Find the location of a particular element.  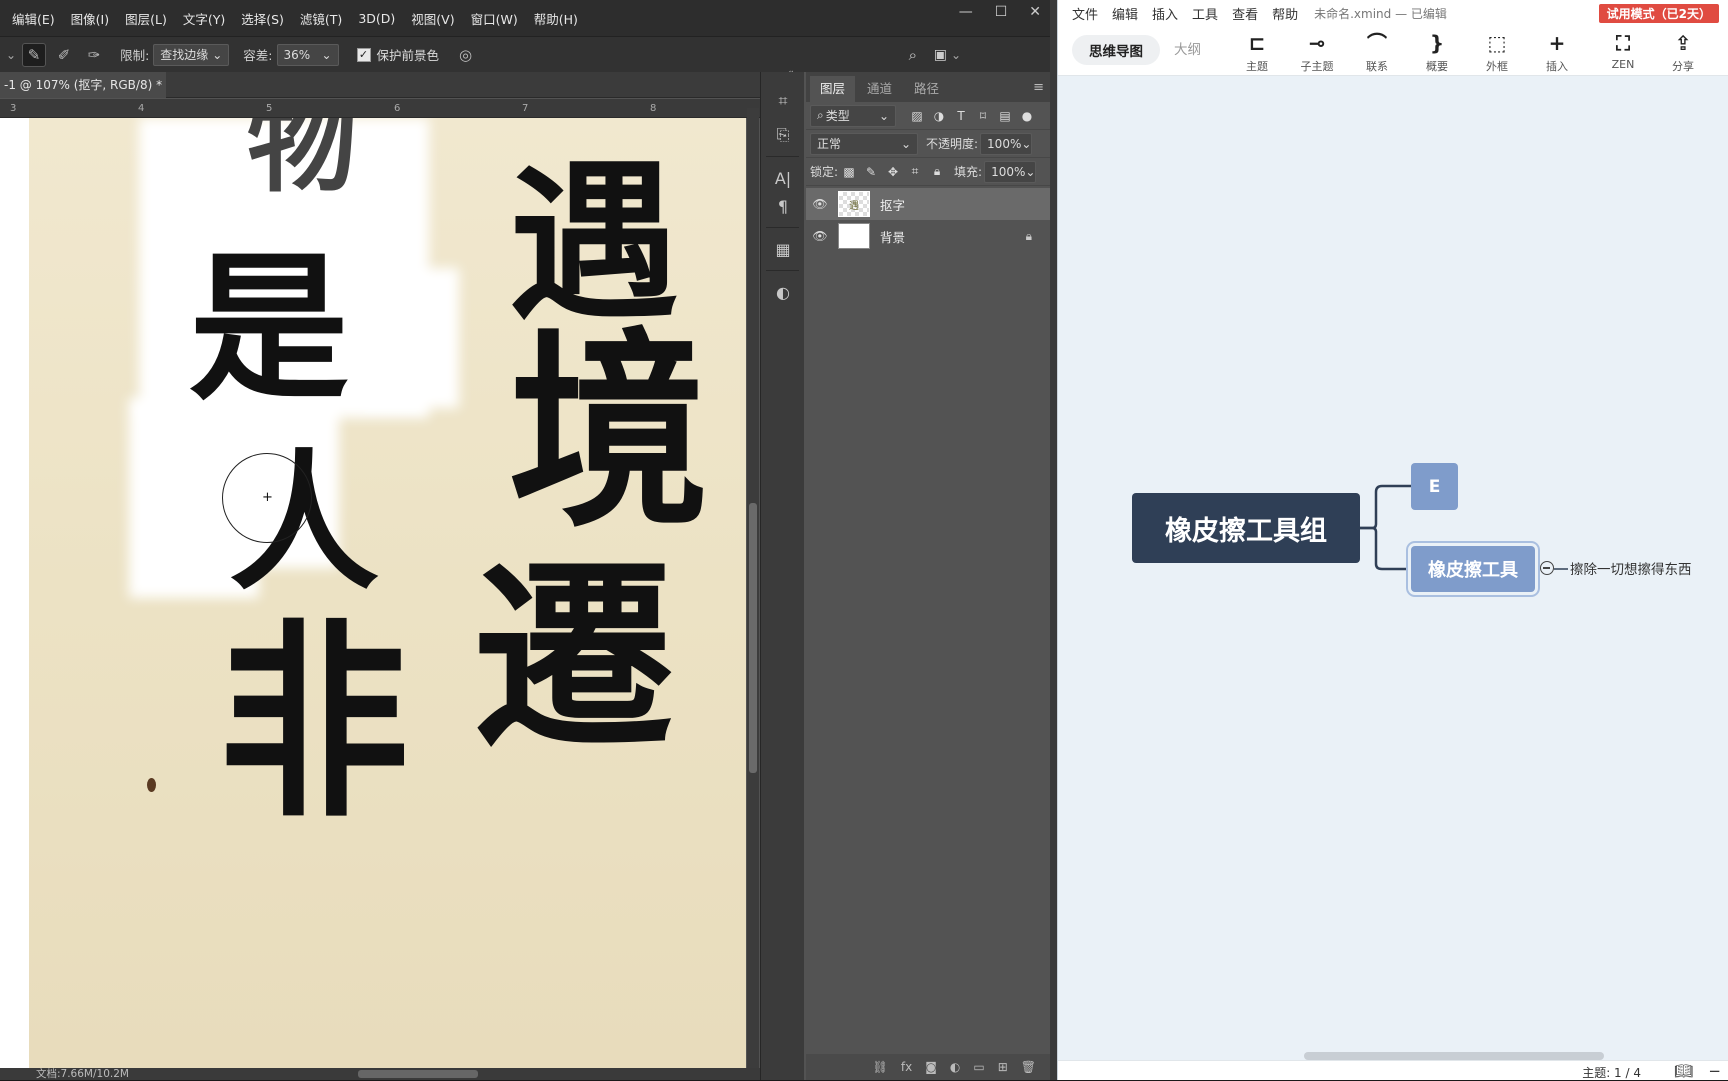

menu-help: 帮助 is located at coordinates (1285, 13).